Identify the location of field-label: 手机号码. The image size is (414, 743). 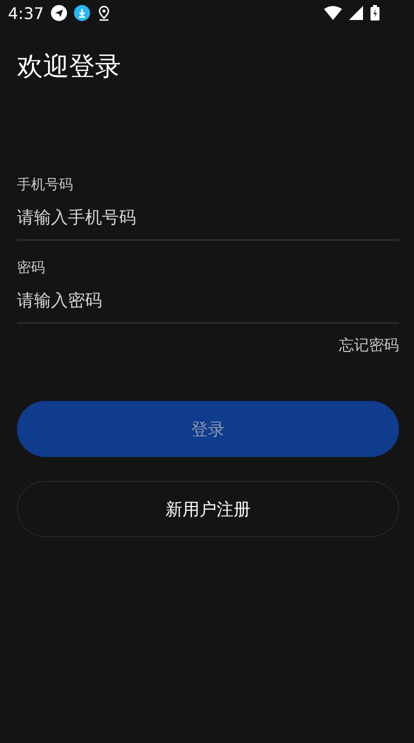
(45, 185).